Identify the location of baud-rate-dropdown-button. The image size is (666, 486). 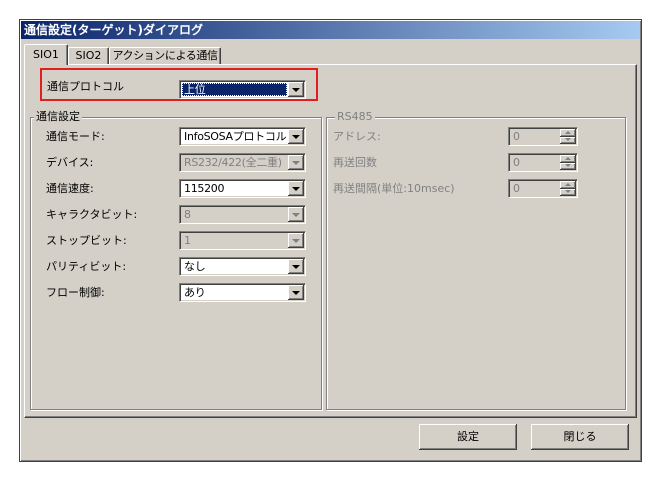
(296, 188).